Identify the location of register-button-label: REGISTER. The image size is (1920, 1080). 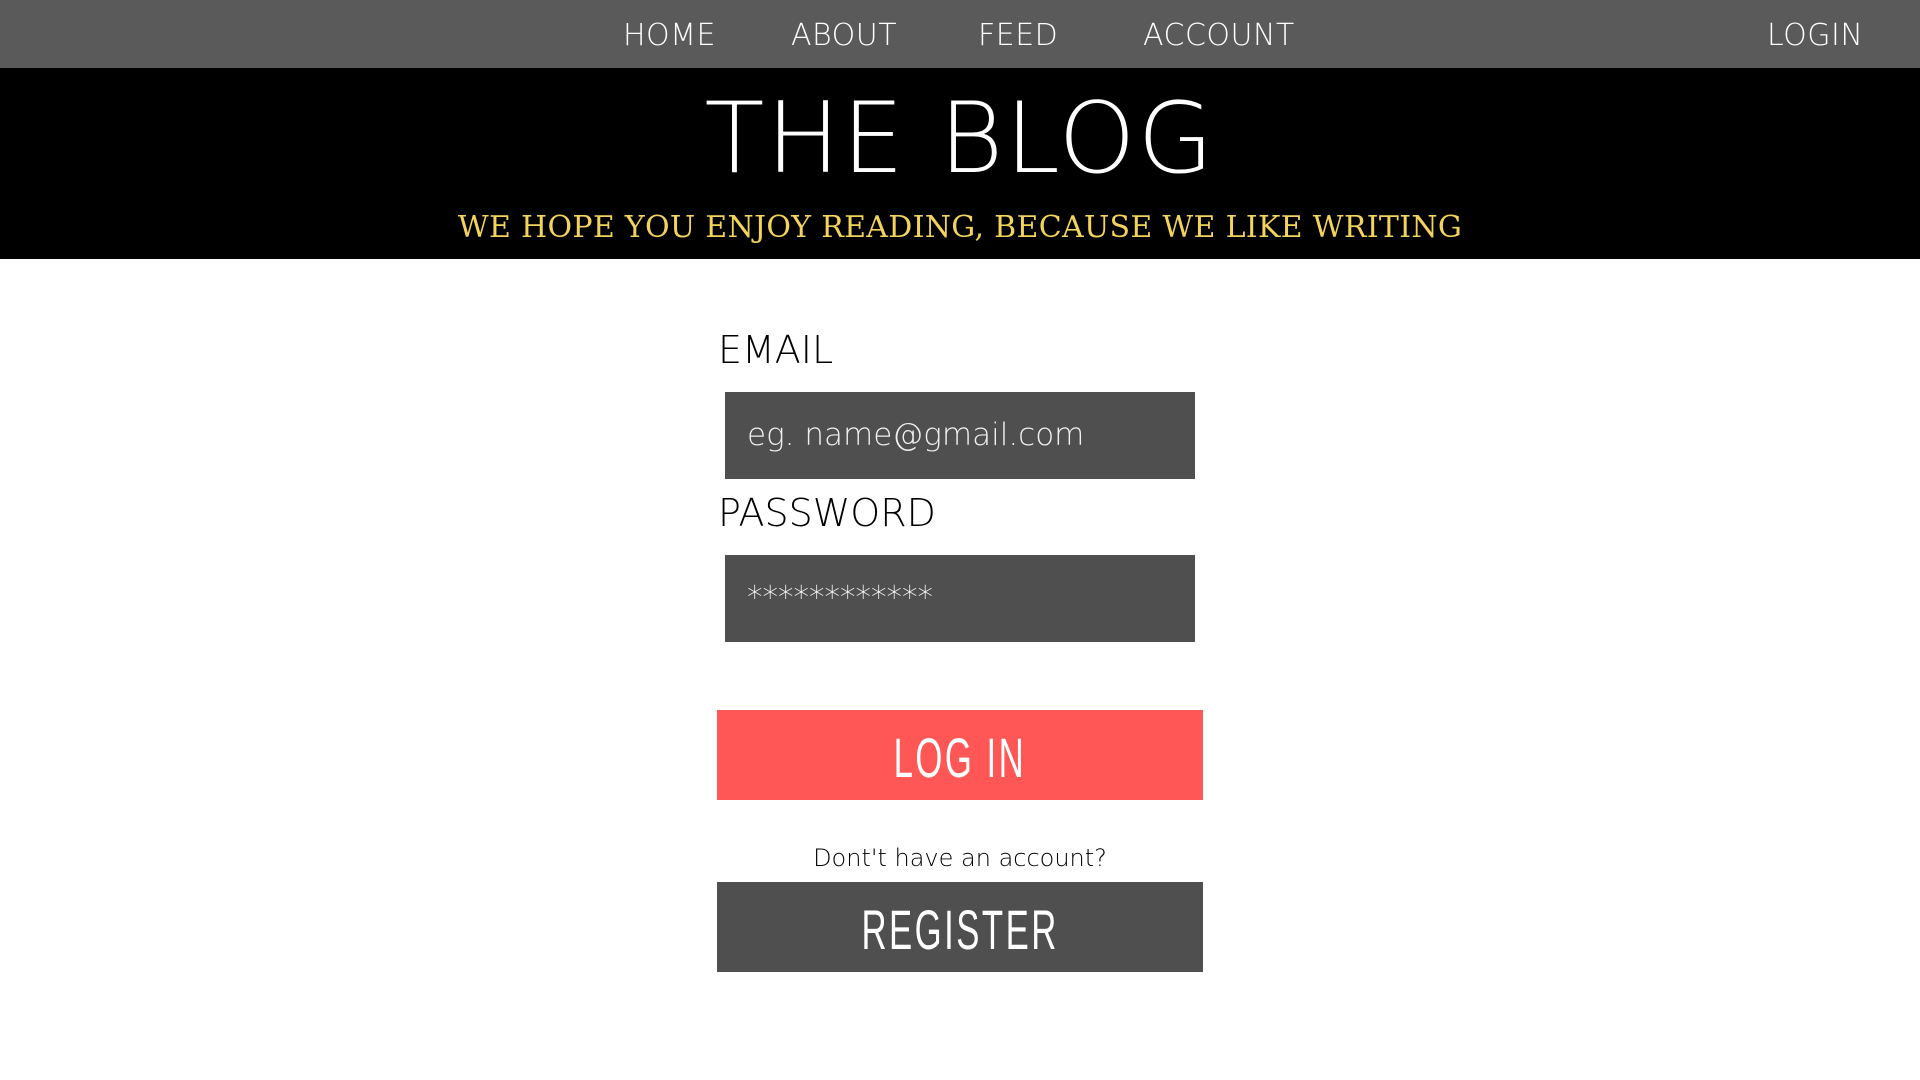
(960, 929).